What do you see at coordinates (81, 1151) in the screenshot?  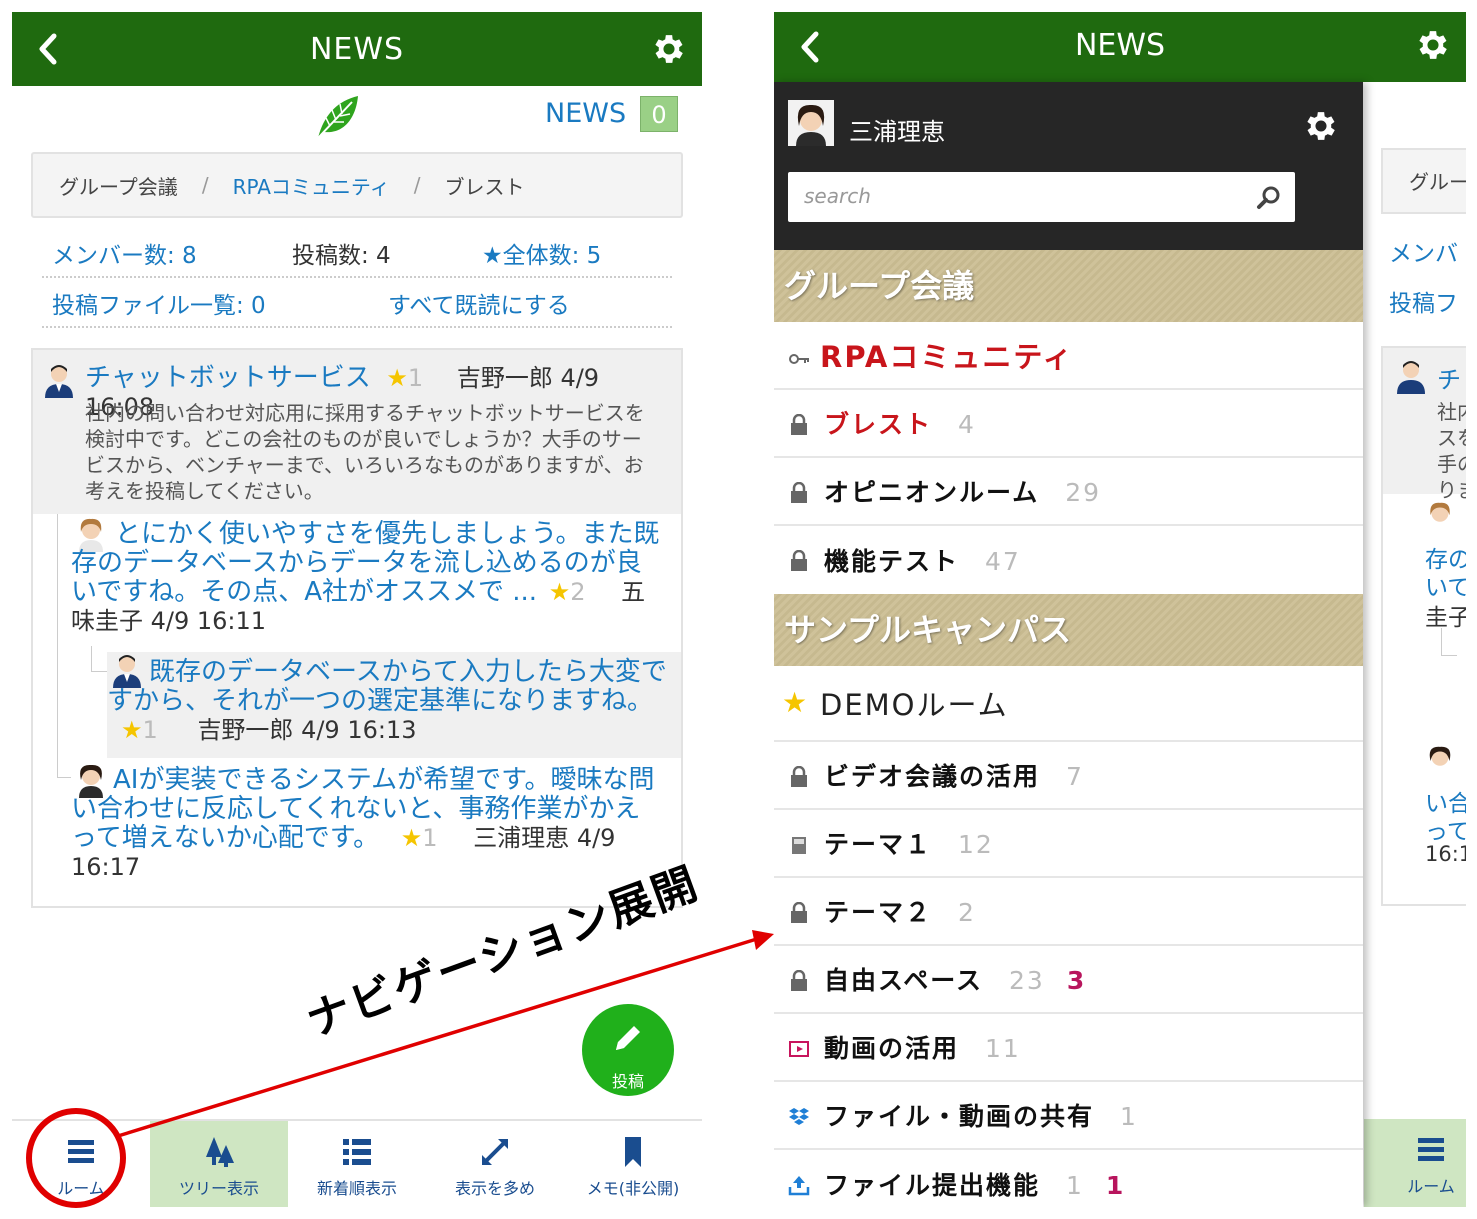 I see `menu-icon` at bounding box center [81, 1151].